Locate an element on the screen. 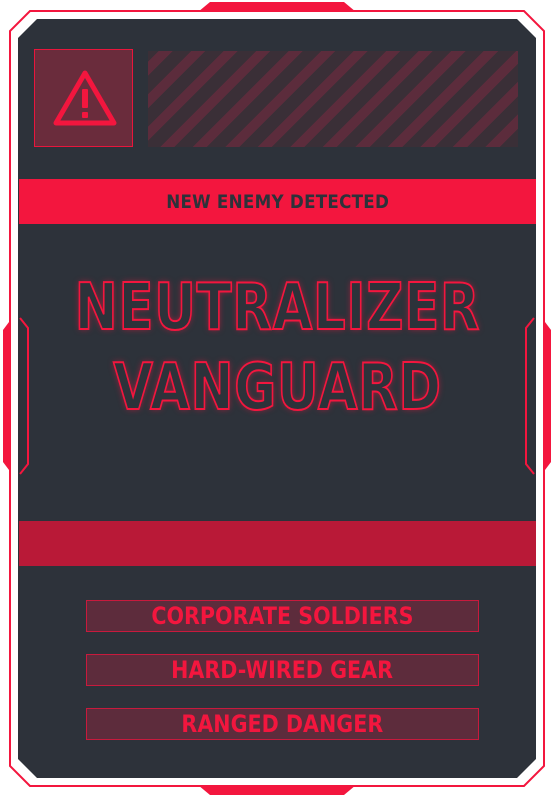 The image size is (554, 797). enemy-name-line-2: VANGUARD is located at coordinates (277, 388).